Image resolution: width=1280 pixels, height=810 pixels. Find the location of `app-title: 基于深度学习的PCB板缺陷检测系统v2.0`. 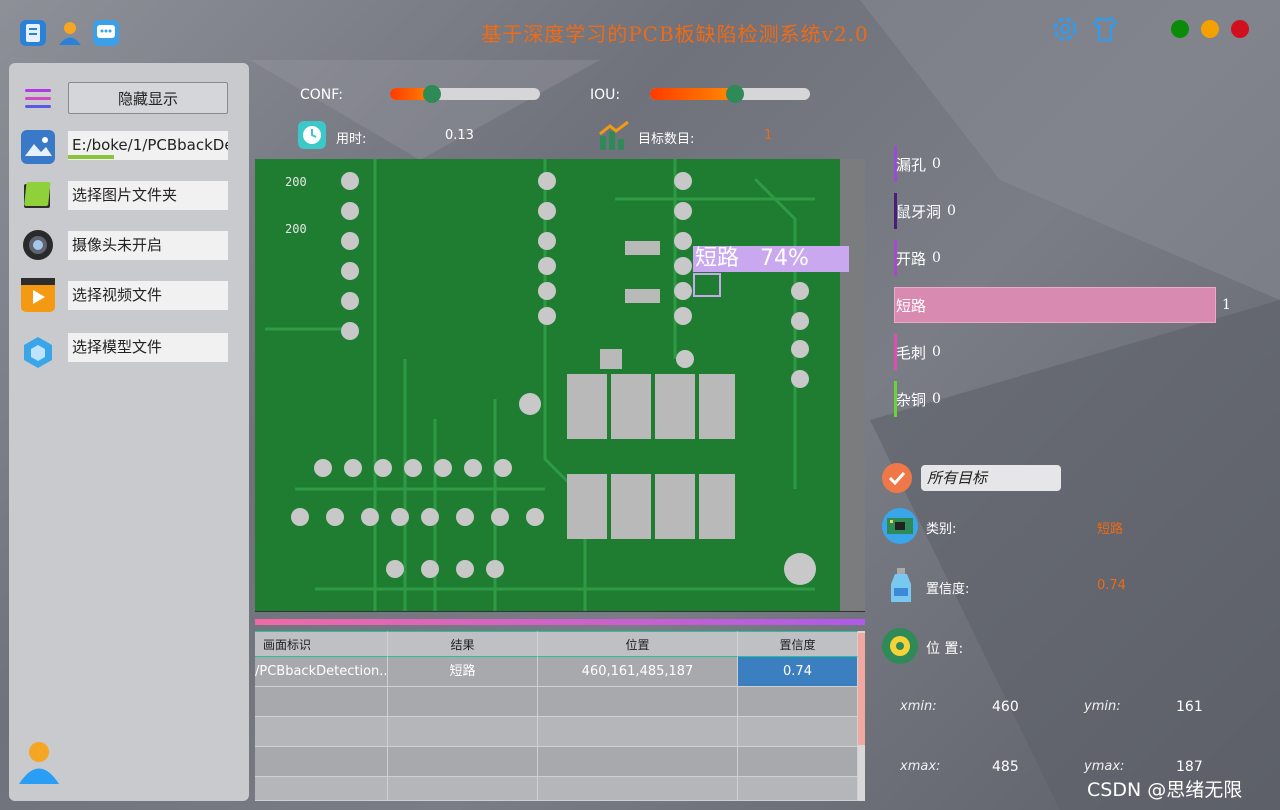

app-title: 基于深度学习的PCB板缺陷检测系统v2.0 is located at coordinates (675, 34).